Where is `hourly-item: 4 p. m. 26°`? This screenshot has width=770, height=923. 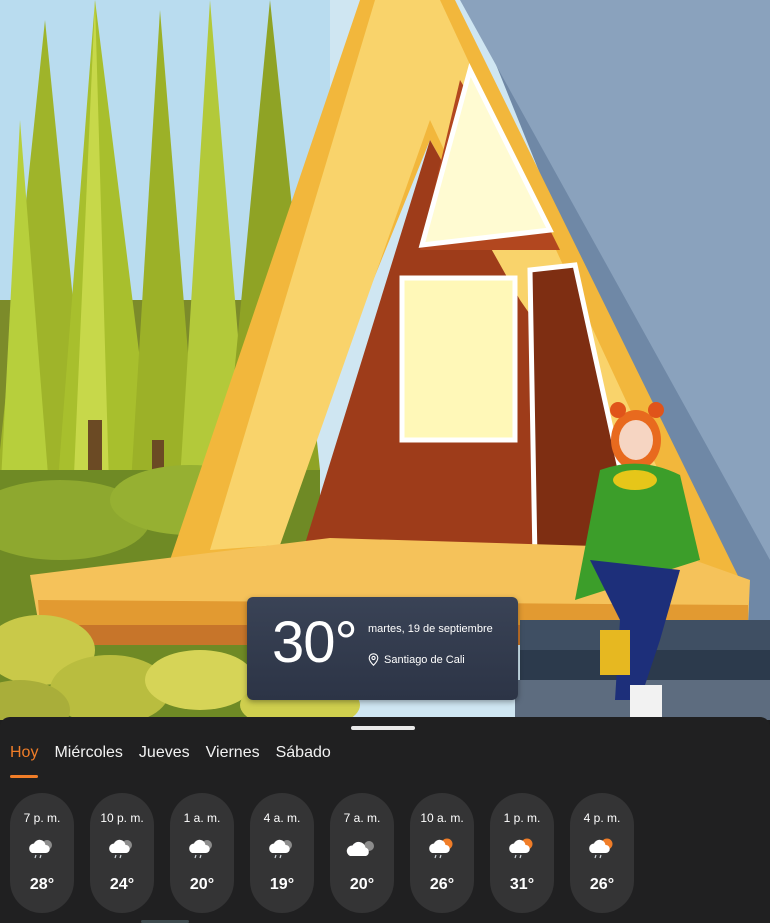
hourly-item: 4 p. m. 26° is located at coordinates (602, 853).